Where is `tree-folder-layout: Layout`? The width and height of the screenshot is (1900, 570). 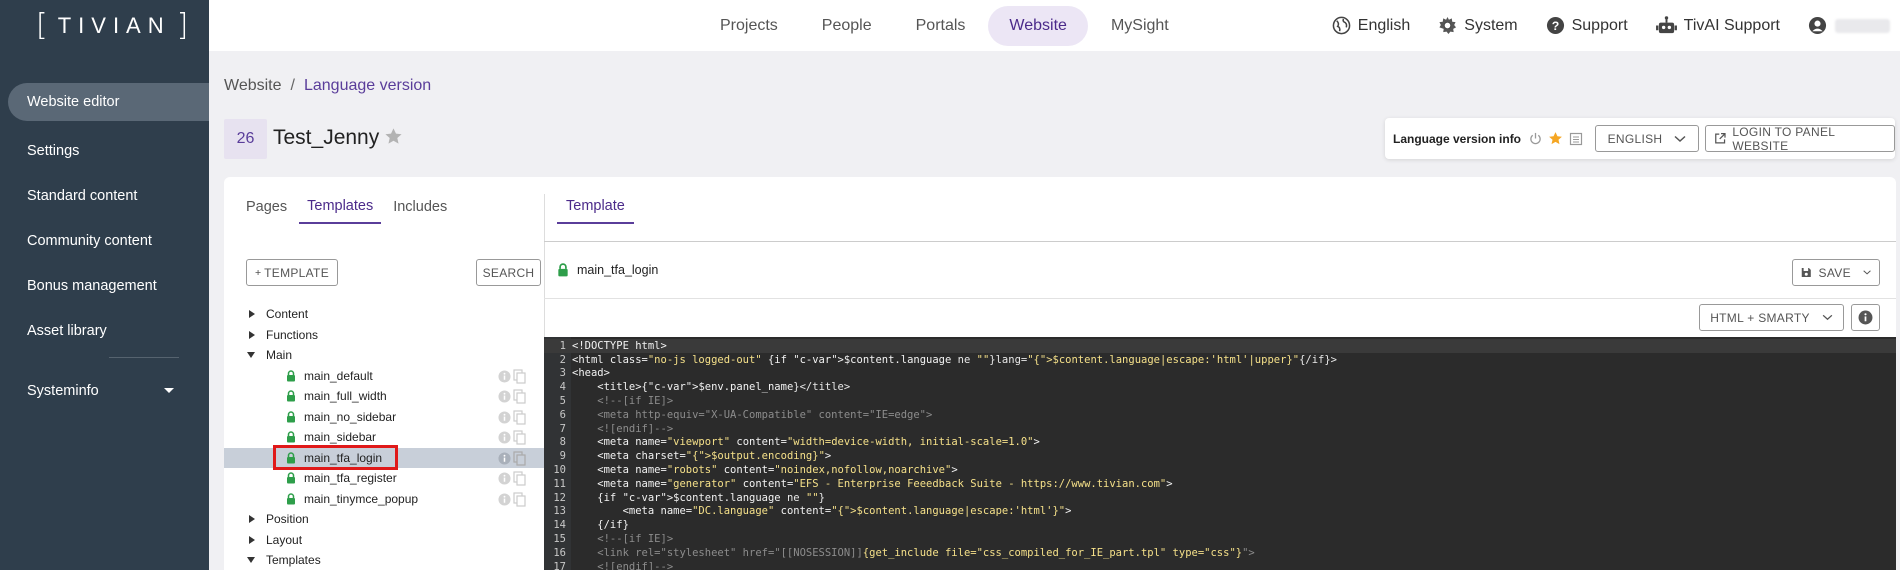
tree-folder-layout: Layout is located at coordinates (384, 540).